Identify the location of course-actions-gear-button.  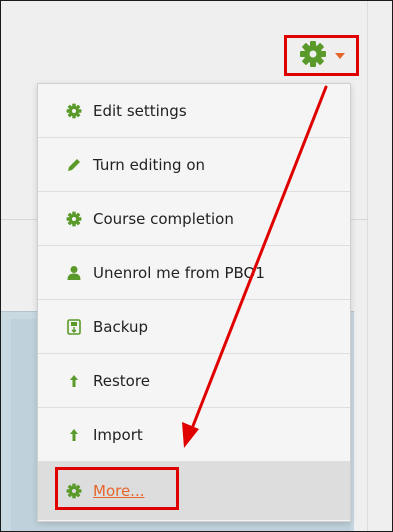
(321, 55).